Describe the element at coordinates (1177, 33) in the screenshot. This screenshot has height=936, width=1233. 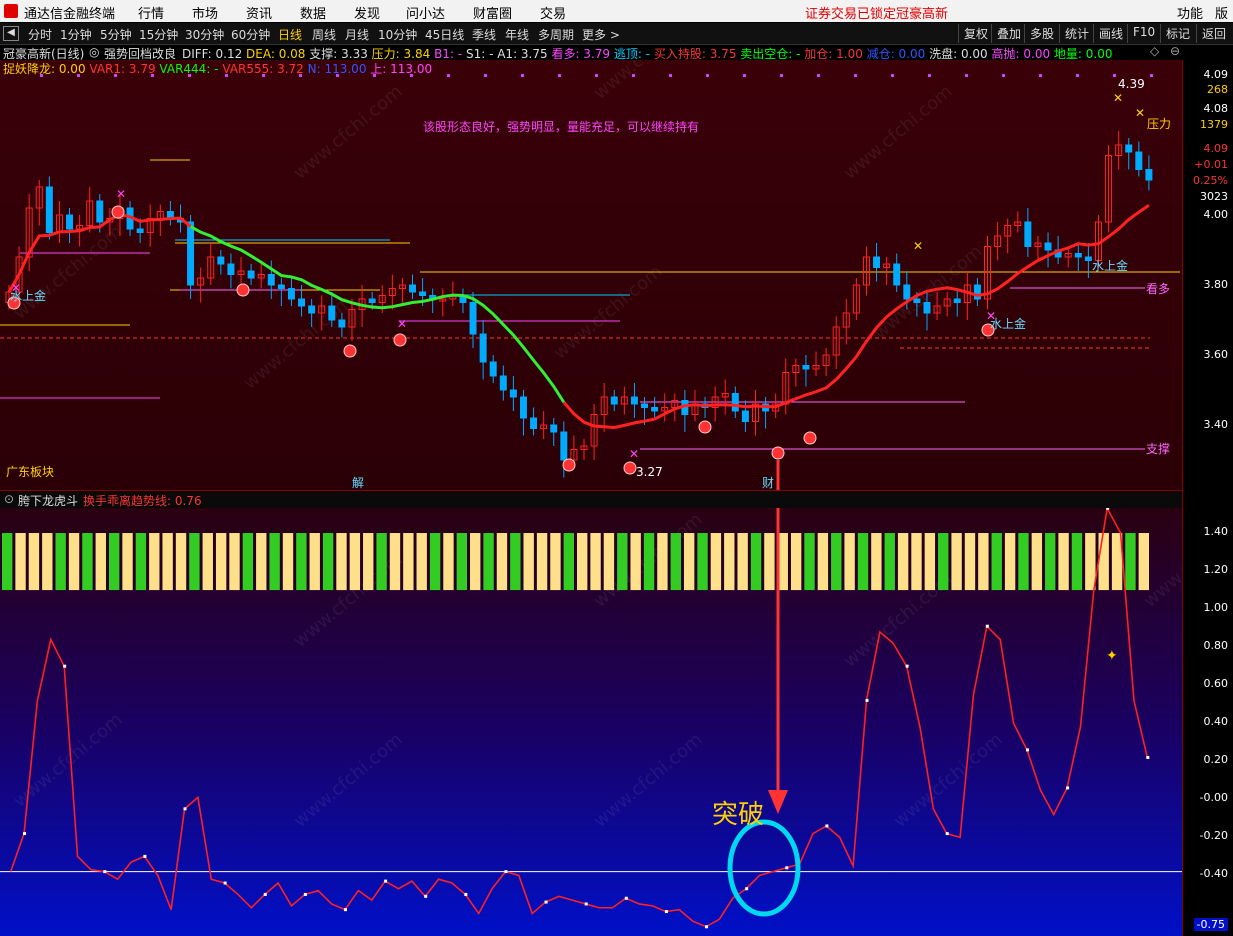
I see `mark-button: 标记` at that location.